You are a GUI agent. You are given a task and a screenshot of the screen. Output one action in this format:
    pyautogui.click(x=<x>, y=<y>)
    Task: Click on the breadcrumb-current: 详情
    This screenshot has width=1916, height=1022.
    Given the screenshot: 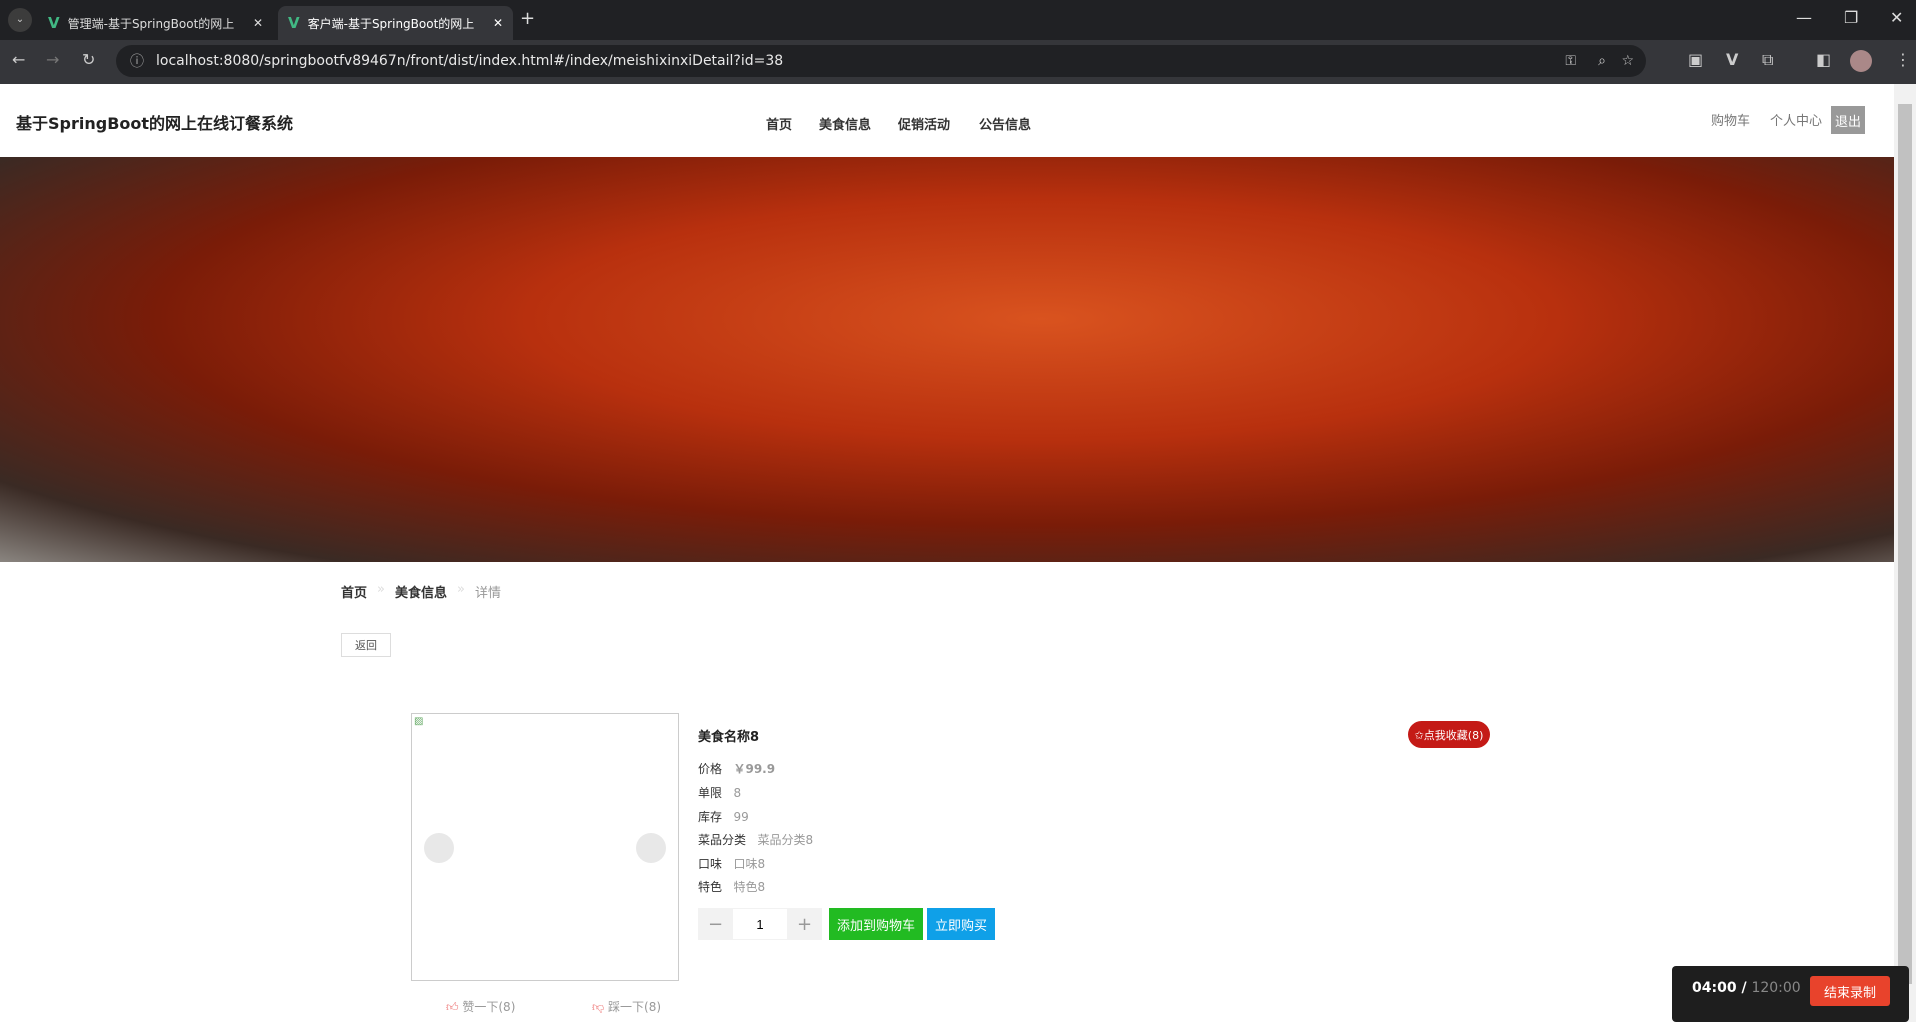 What is the action you would take?
    pyautogui.click(x=487, y=593)
    